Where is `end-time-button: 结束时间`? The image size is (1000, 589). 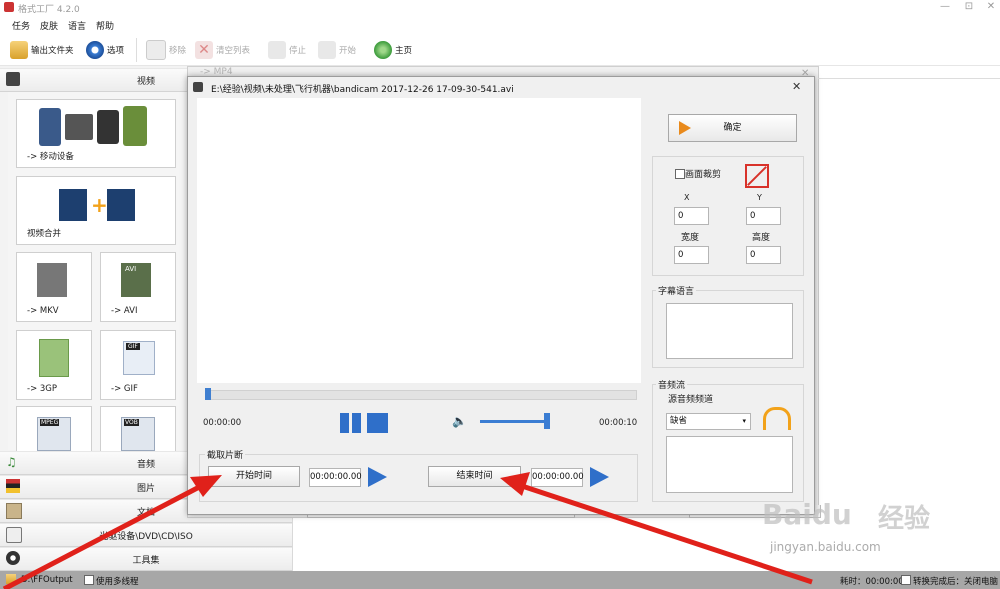 end-time-button: 结束时间 is located at coordinates (474, 476).